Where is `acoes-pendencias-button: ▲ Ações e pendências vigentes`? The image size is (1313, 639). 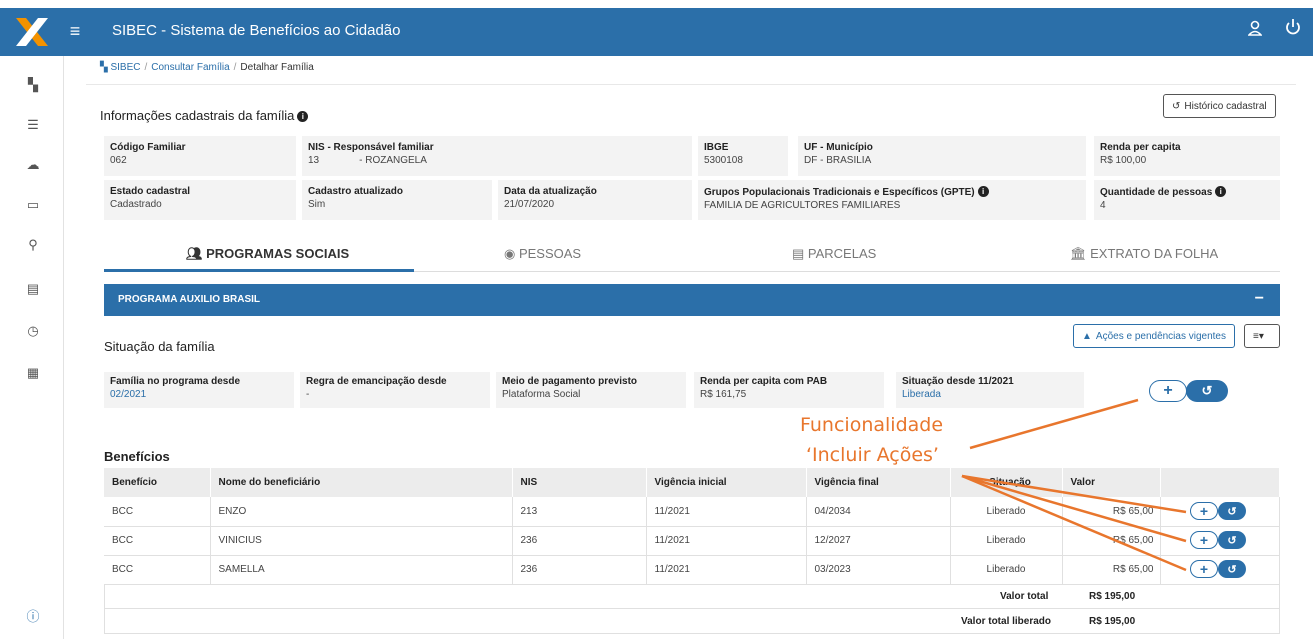
acoes-pendencias-button: ▲ Ações e pendências vigentes is located at coordinates (1154, 336).